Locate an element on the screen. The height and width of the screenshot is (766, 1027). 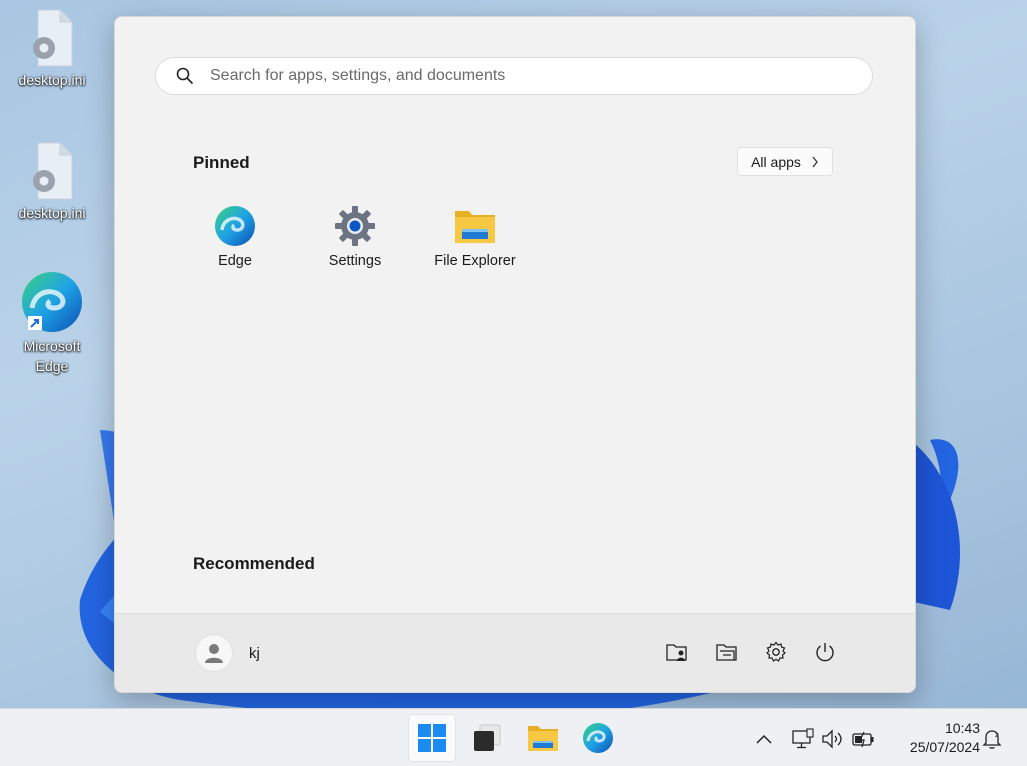
user-folder-icon is located at coordinates (676, 652).